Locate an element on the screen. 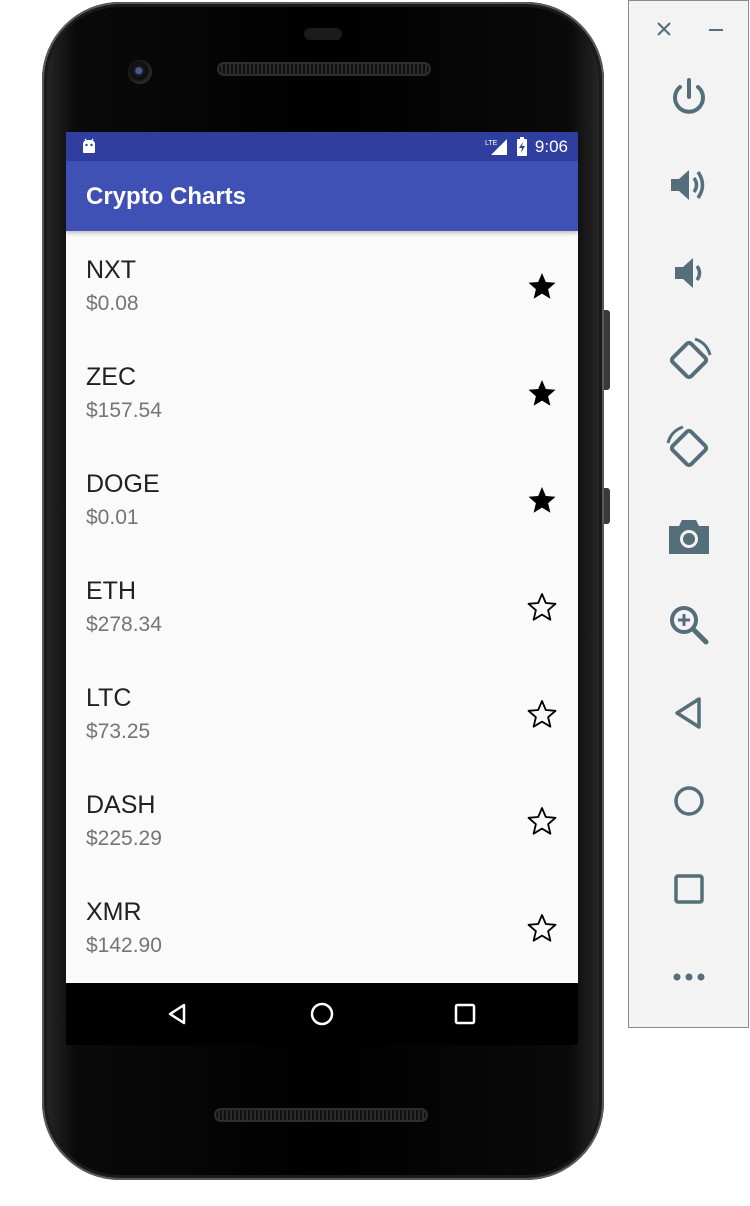 Image resolution: width=750 pixels, height=1206 pixels. emulator-panel is located at coordinates (688, 514).